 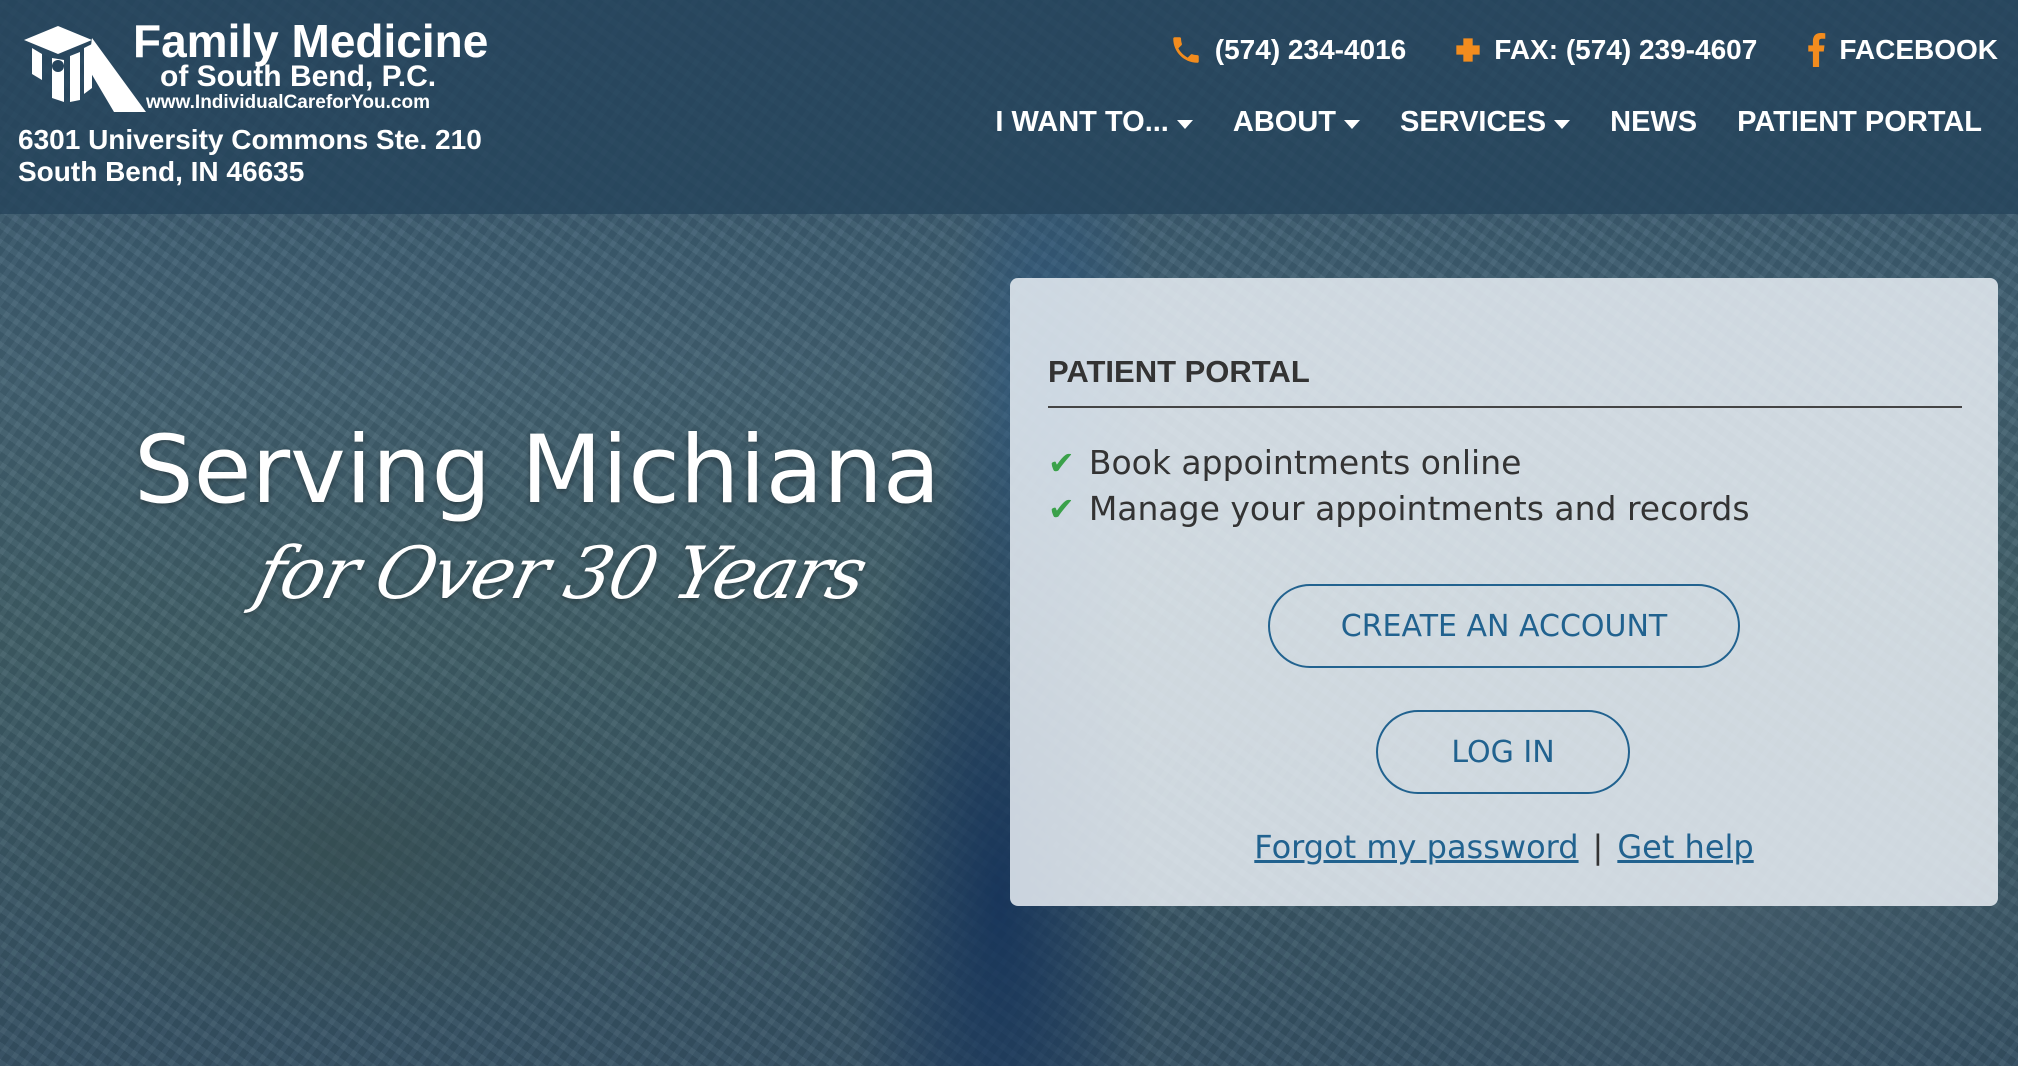 I want to click on nav-label: NEWS, so click(x=1654, y=121).